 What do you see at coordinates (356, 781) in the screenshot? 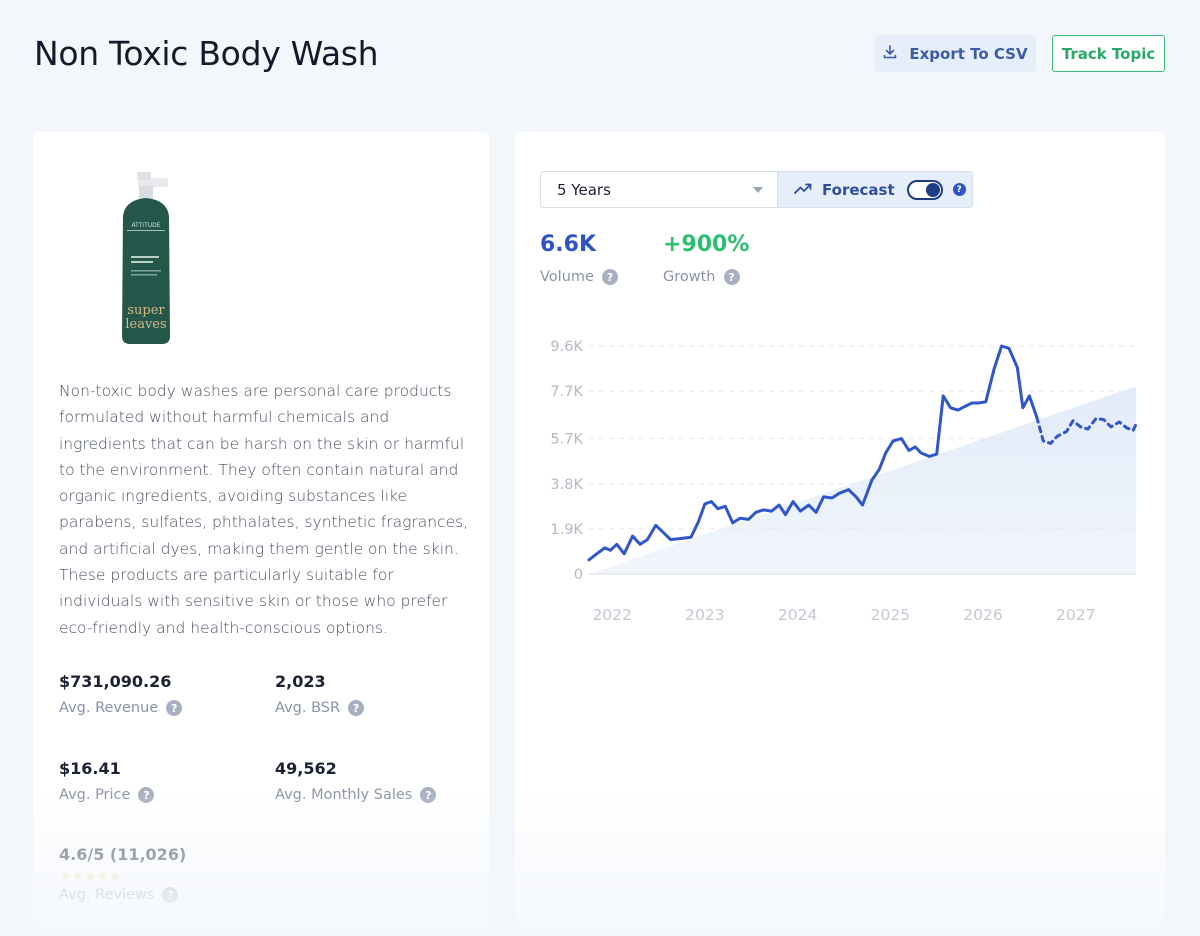
I see `avg-monthly-sales-metric: 49,562 Avg. Monthly Sales ?` at bounding box center [356, 781].